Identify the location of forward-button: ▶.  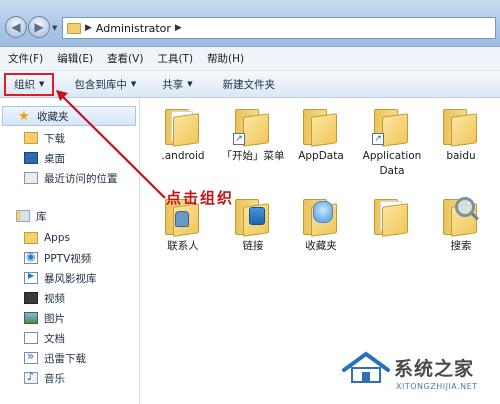
(39, 27).